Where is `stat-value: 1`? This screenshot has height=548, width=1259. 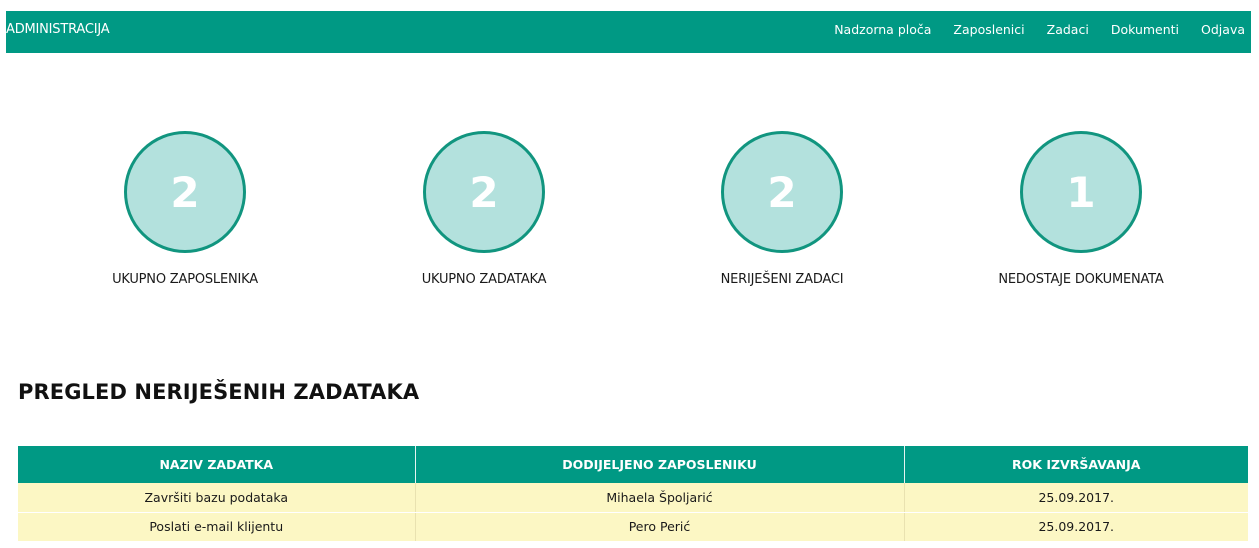
stat-value: 1 is located at coordinates (1081, 192).